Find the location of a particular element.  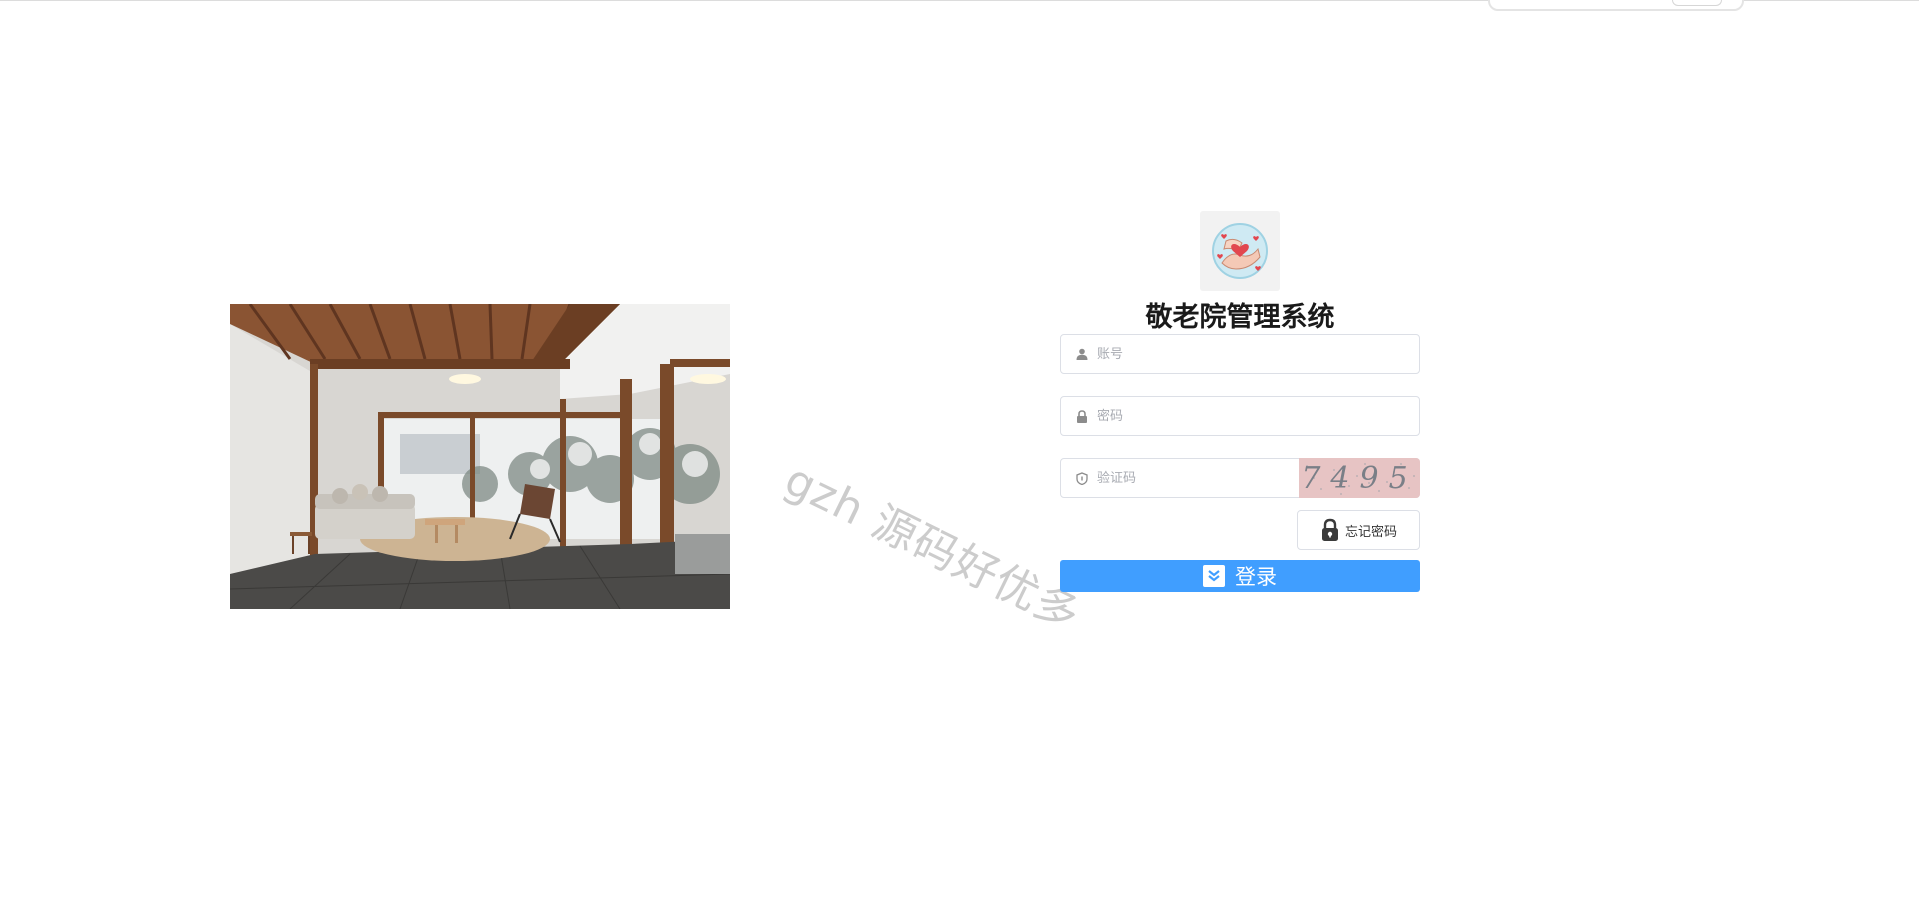

captcha-input is located at coordinates (1207, 478).